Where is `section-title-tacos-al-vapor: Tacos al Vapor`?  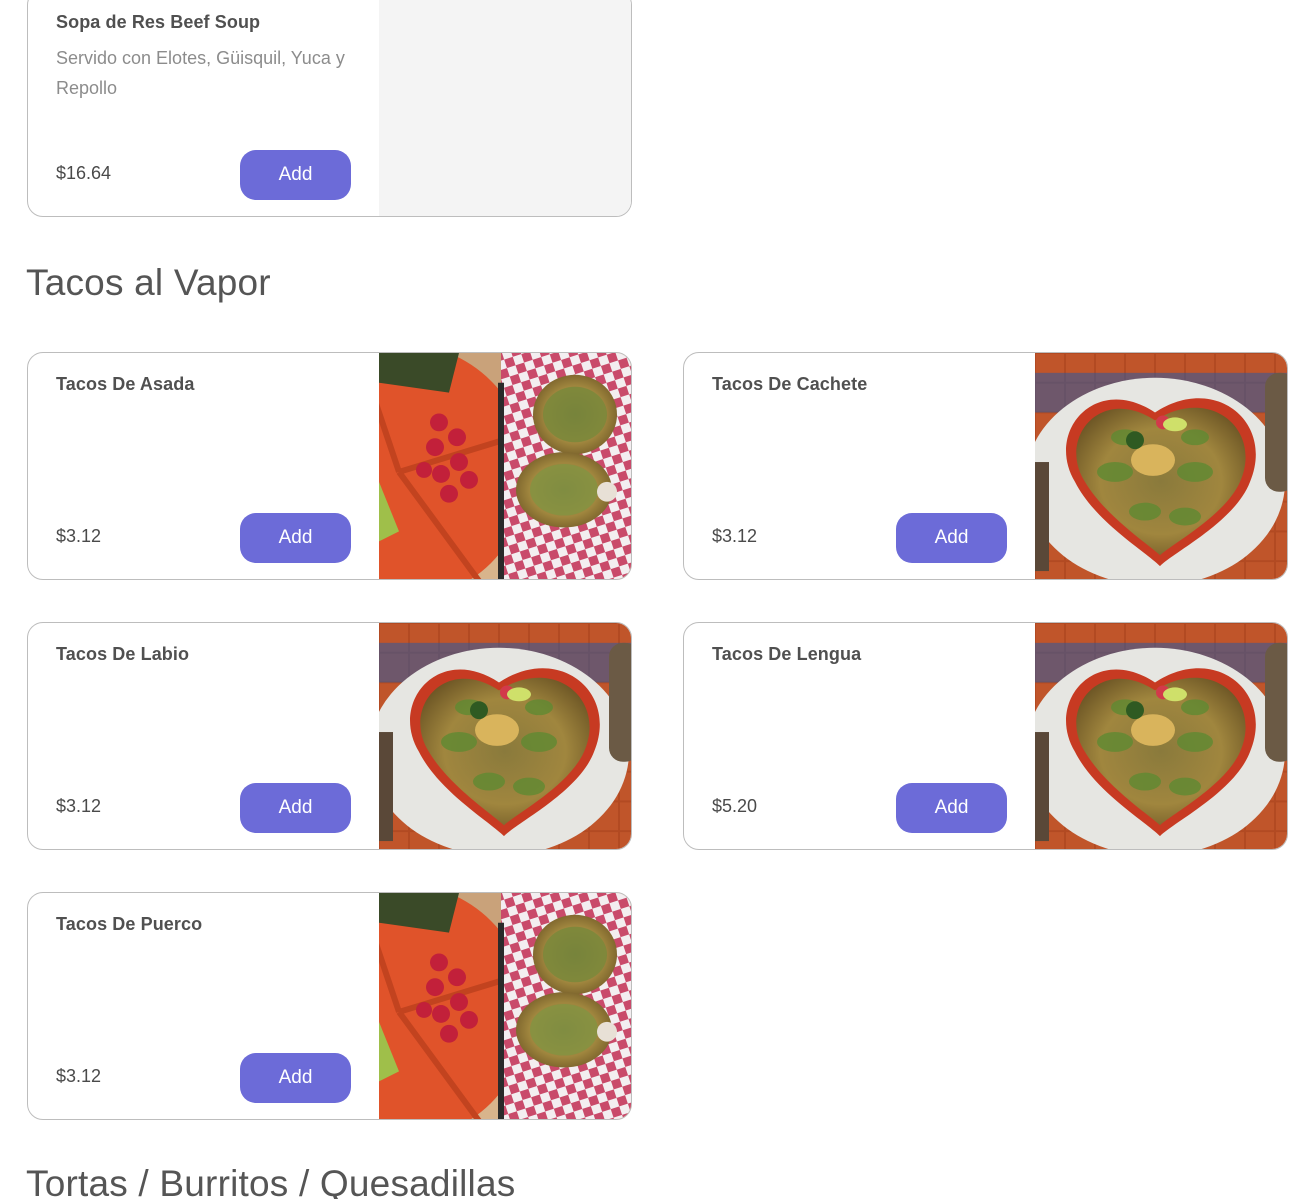 section-title-tacos-al-vapor: Tacos al Vapor is located at coordinates (148, 282).